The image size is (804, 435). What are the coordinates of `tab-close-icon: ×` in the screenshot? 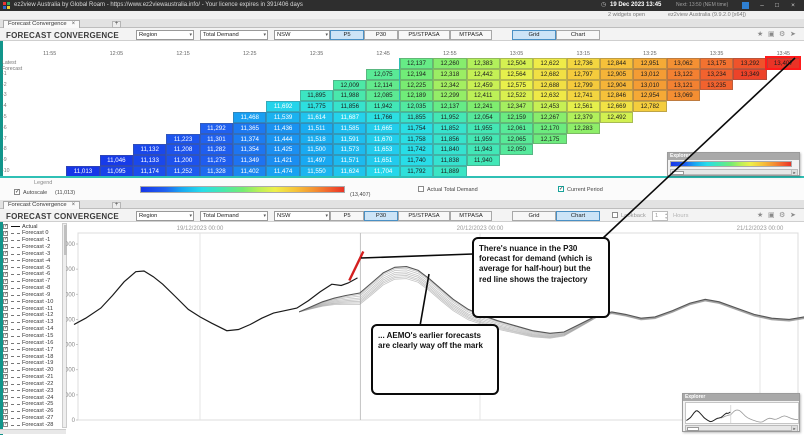 It's located at (74, 205).